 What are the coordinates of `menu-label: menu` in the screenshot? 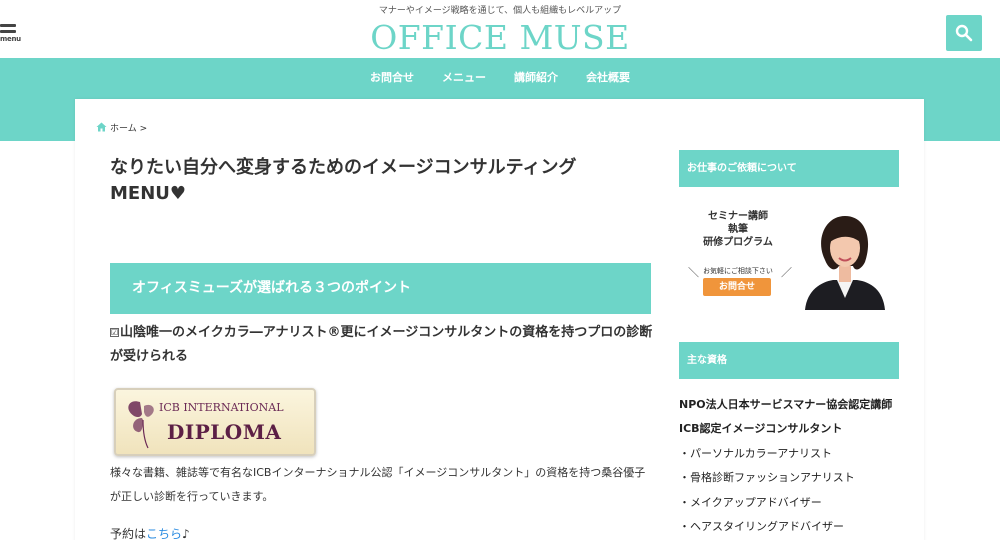 It's located at (10, 39).